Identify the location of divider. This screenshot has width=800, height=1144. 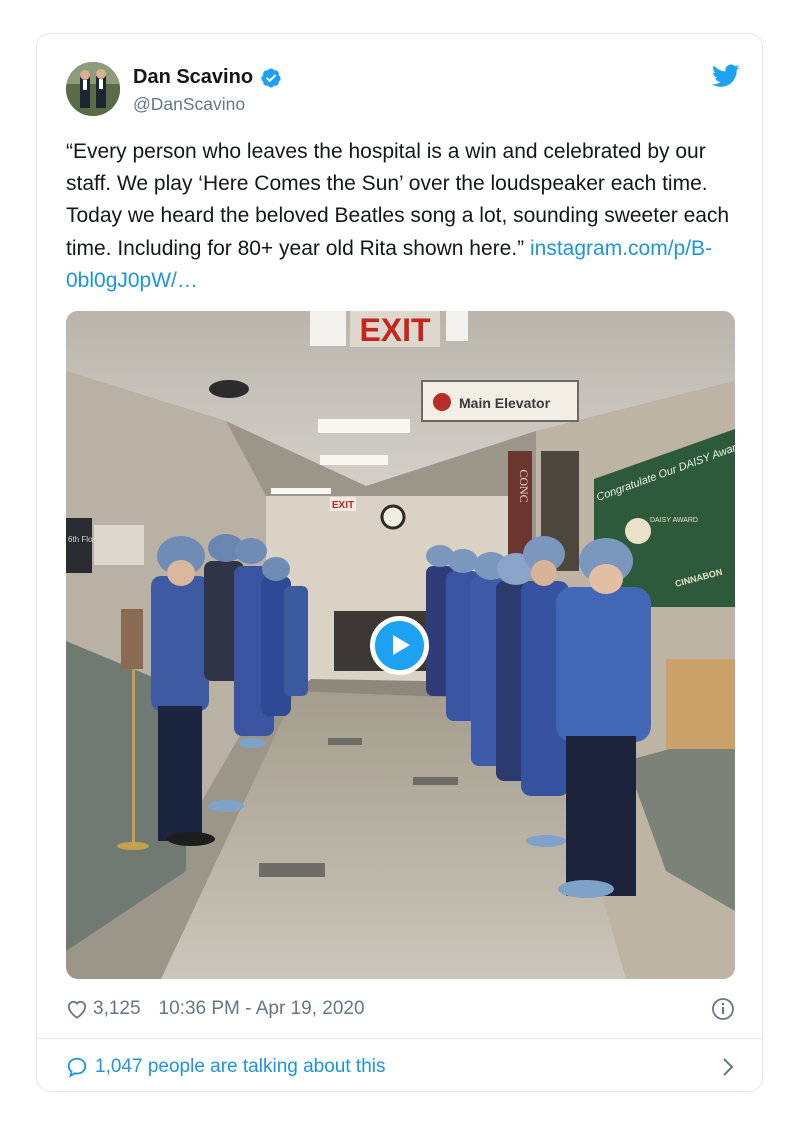
(399, 1038).